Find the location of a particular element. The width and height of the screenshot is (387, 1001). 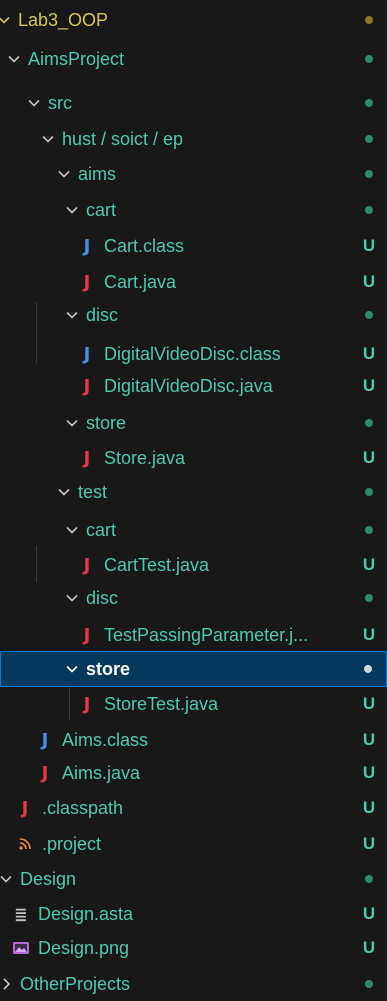

tree-file-project: .project U is located at coordinates (193, 844).